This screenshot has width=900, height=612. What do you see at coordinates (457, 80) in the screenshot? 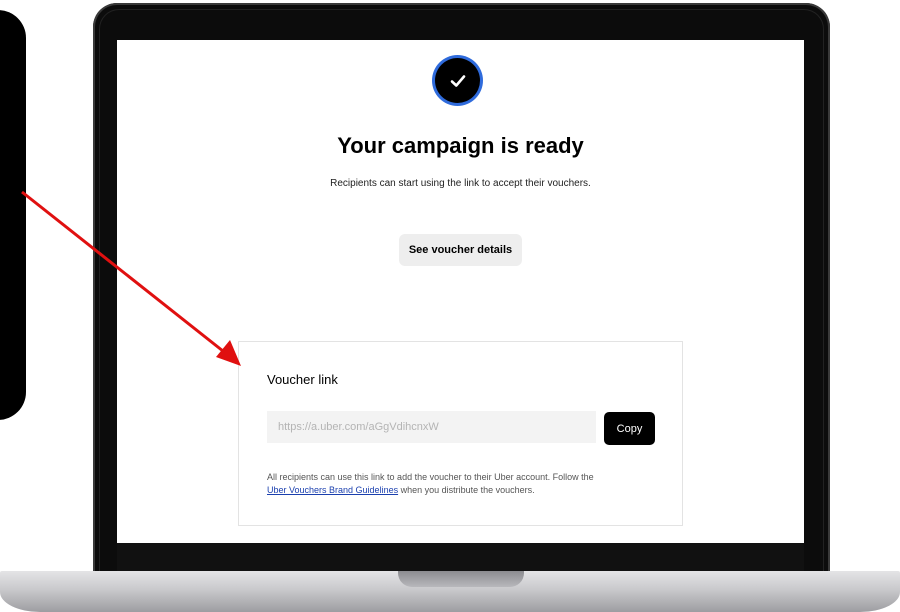
I see `checkmark-icon` at bounding box center [457, 80].